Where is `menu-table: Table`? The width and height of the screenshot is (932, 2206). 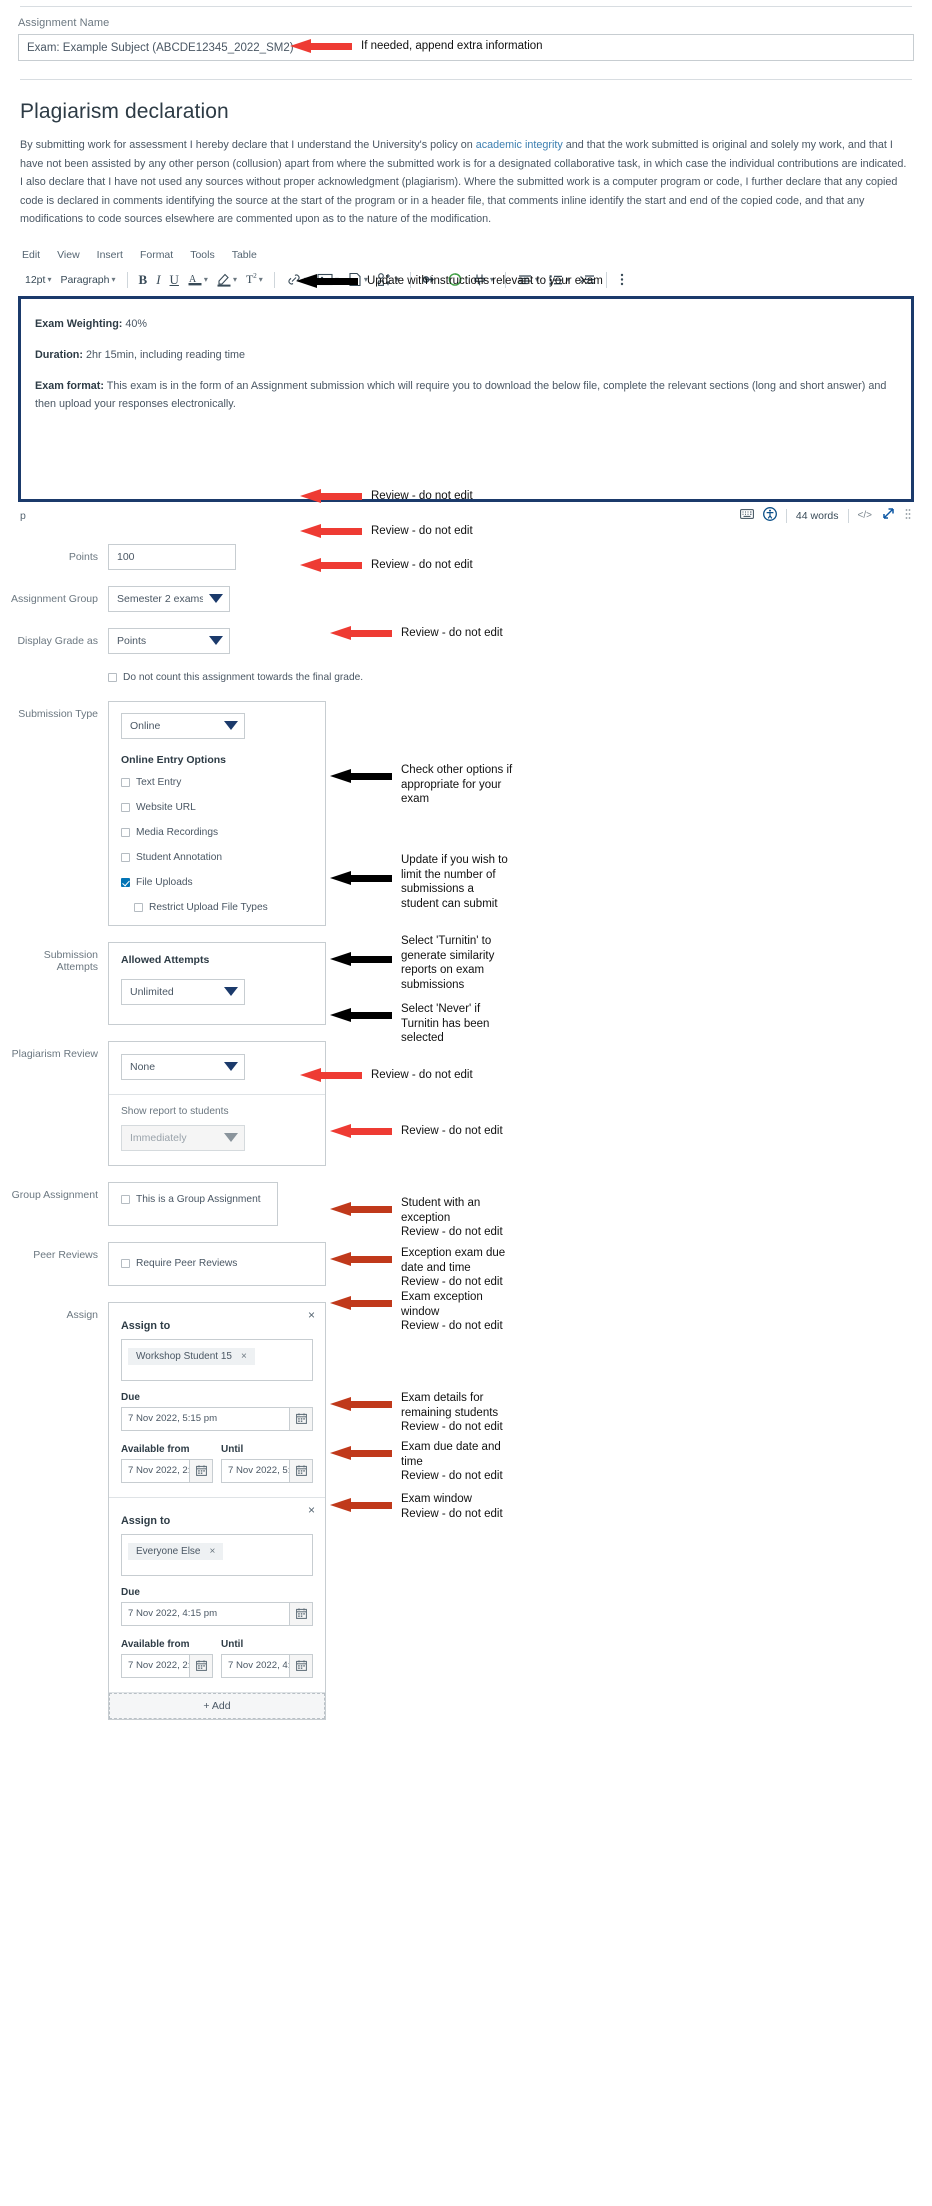
menu-table: Table is located at coordinates (244, 255).